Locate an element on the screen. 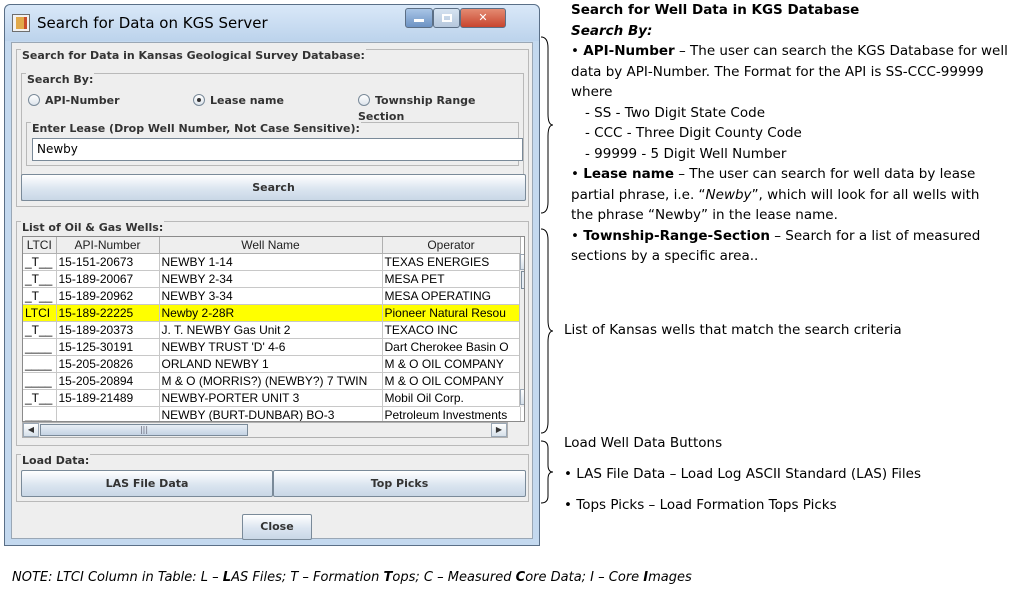 This screenshot has height=596, width=1013. cell-well-name: Newby 2-28R is located at coordinates (271, 313).